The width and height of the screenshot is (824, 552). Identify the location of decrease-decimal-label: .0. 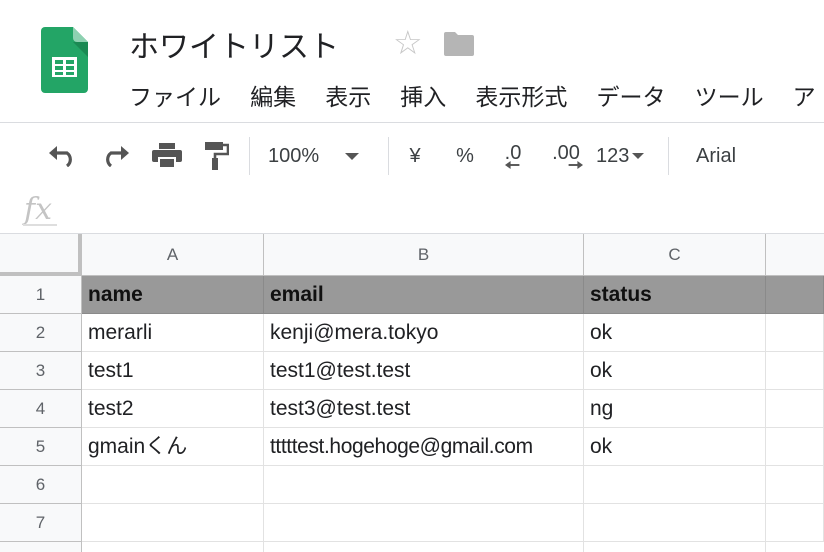
(513, 153).